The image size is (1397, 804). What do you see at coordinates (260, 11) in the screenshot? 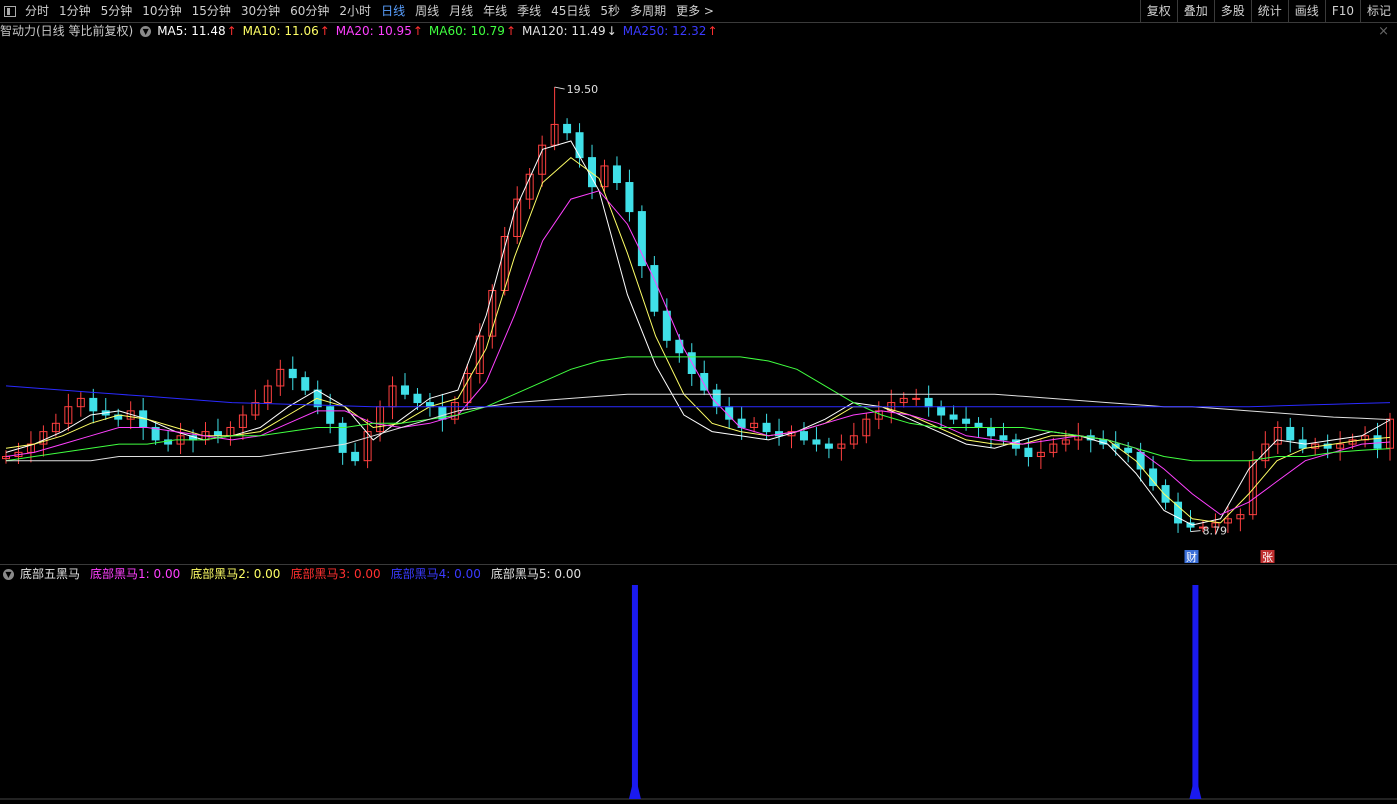
I see `tab-period-5: 30分钟` at bounding box center [260, 11].